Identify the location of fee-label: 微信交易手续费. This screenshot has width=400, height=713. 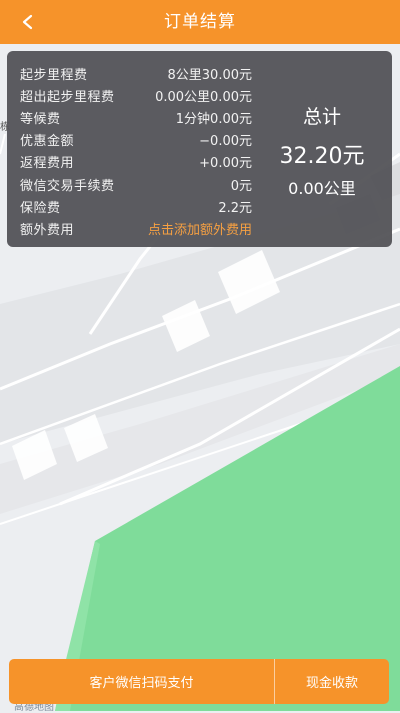
(67, 186).